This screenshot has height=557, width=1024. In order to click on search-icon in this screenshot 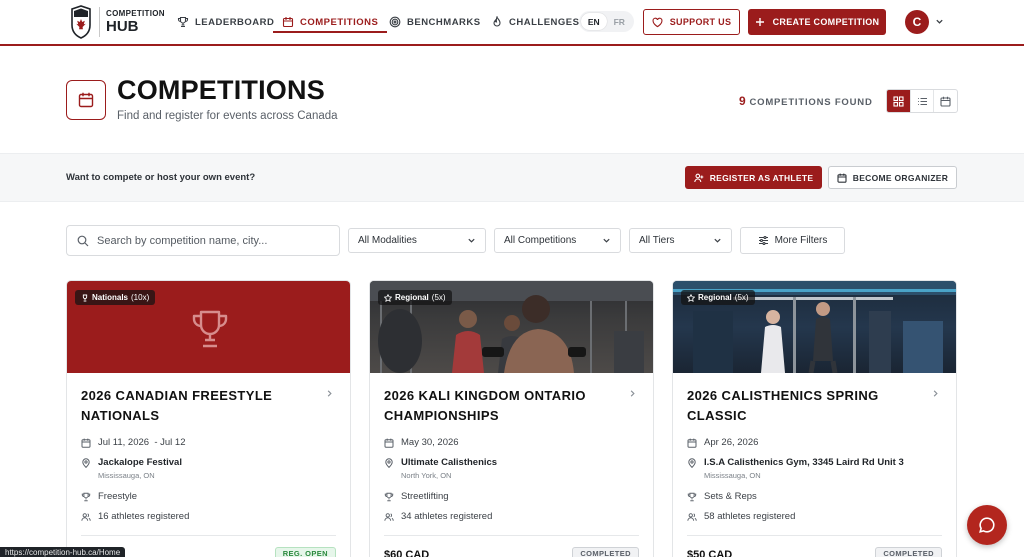, I will do `click(83, 240)`.